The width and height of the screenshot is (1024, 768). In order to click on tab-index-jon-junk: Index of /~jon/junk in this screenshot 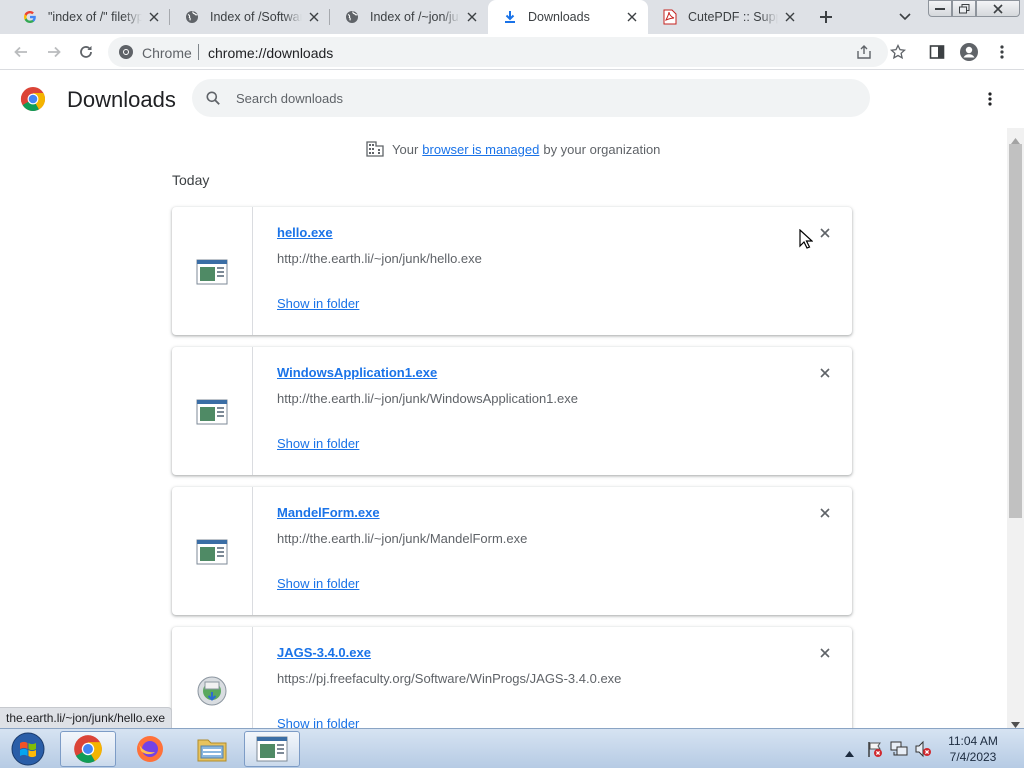, I will do `click(409, 17)`.